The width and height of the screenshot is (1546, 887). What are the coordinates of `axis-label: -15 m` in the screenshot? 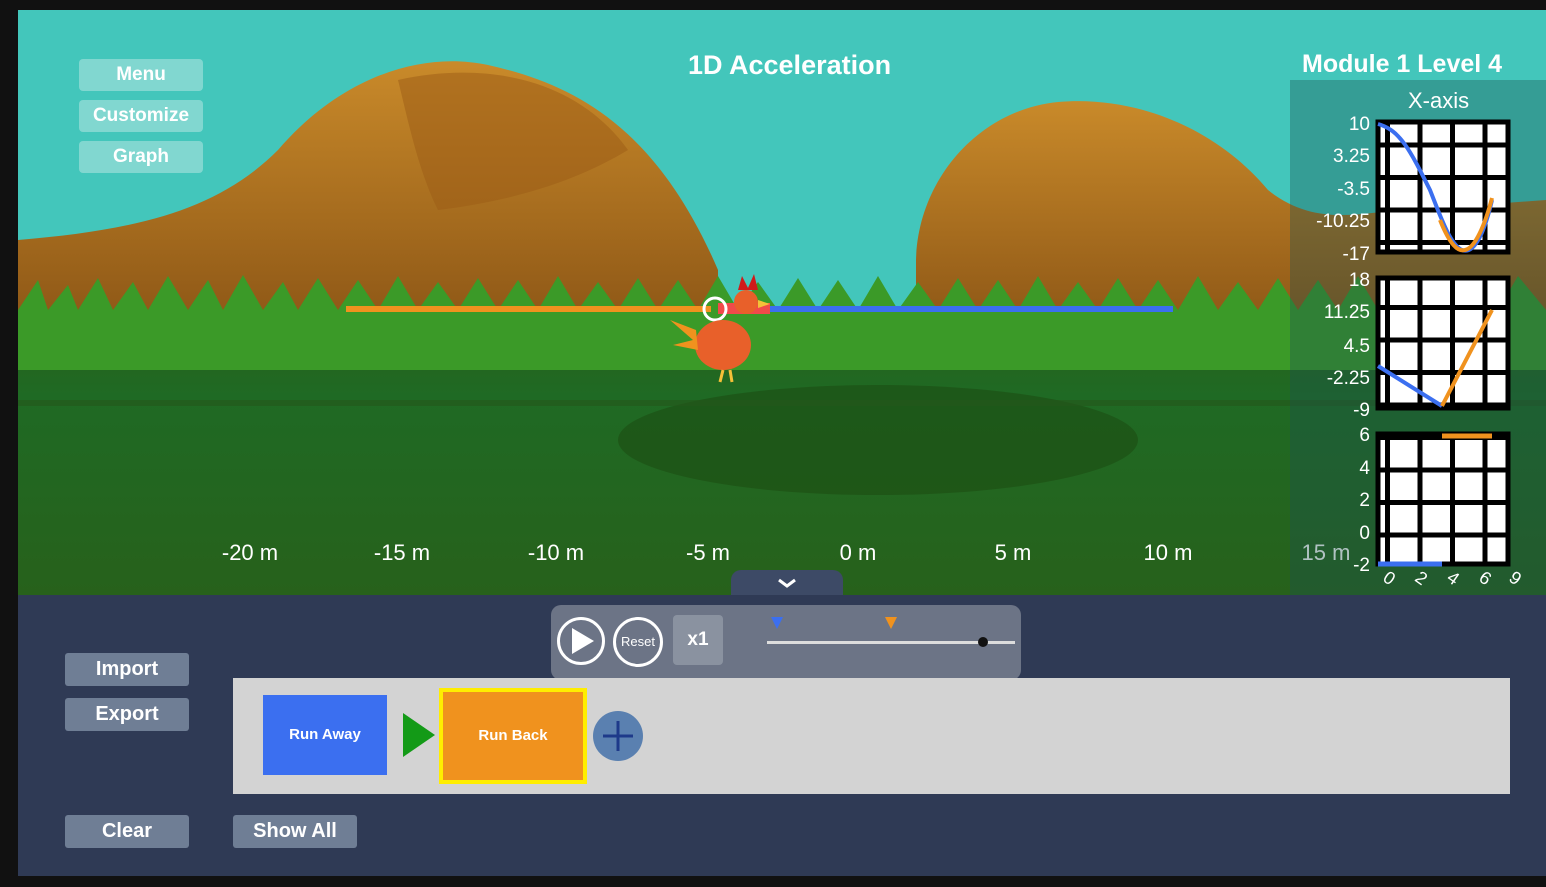 It's located at (402, 552).